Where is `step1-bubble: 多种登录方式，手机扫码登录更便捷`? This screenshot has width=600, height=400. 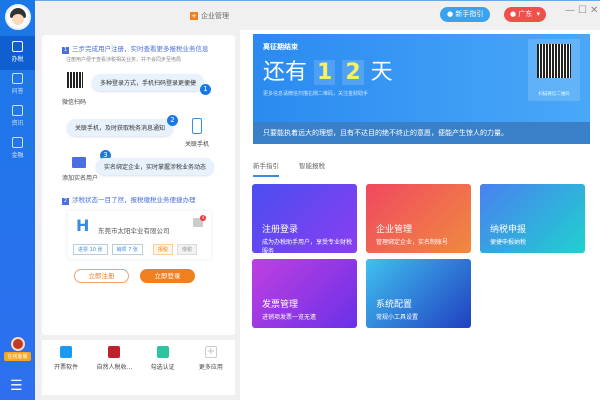
step1-bubble: 多种登录方式，手机扫码登录更便捷 is located at coordinates (148, 82).